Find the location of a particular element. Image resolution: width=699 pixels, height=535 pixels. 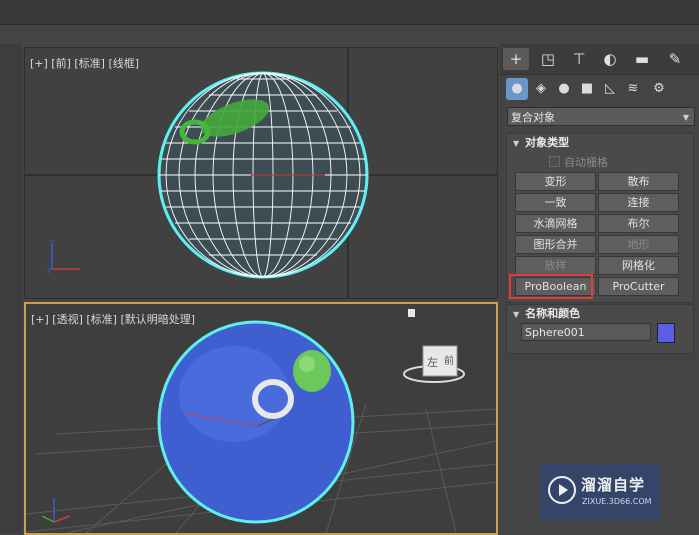

svg-text: y is located at coordinates (49, 269).